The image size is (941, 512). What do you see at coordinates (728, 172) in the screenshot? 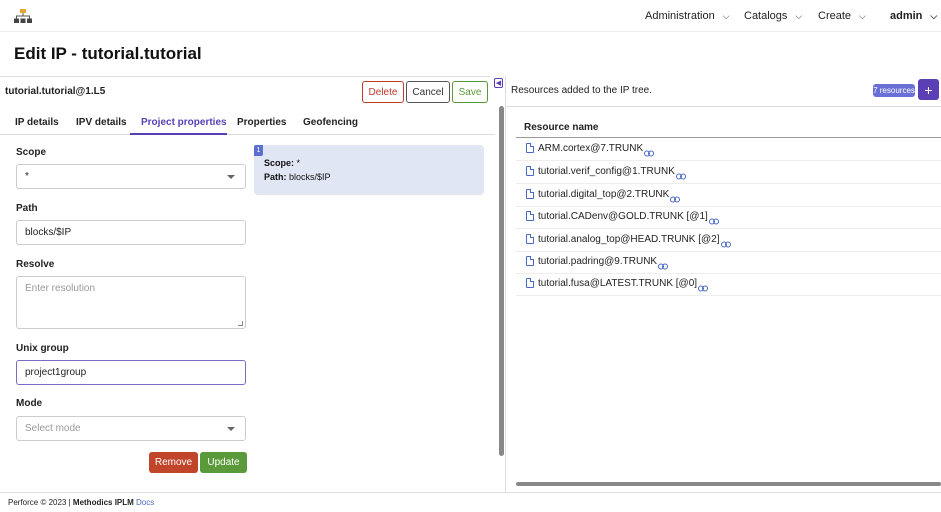
I see `resource-row: tutorial.verif_config@1.TRUNK` at bounding box center [728, 172].